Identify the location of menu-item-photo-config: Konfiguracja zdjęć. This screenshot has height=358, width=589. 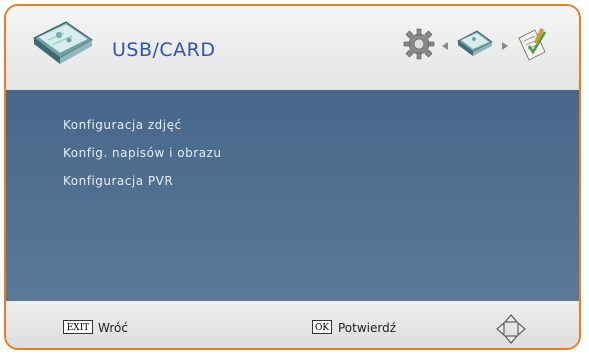
(122, 125).